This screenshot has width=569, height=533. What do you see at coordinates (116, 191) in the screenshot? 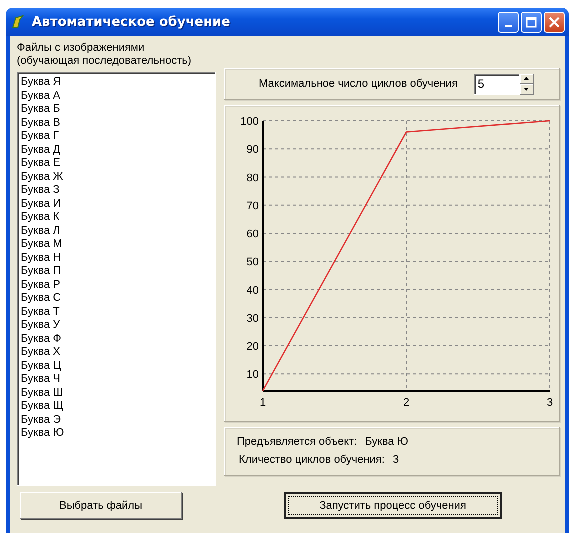
I see `file-list-item: Буква З` at bounding box center [116, 191].